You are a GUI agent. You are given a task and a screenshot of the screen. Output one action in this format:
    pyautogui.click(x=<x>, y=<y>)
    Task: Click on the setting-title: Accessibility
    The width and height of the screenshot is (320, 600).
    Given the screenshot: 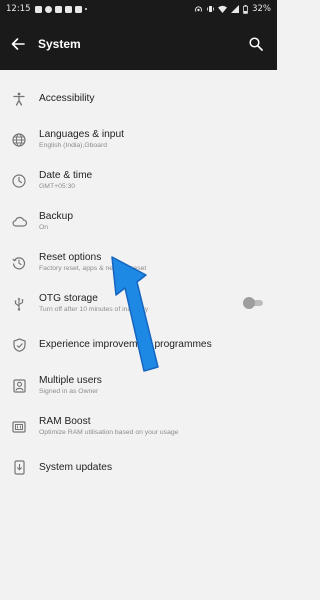 What is the action you would take?
    pyautogui.click(x=67, y=98)
    